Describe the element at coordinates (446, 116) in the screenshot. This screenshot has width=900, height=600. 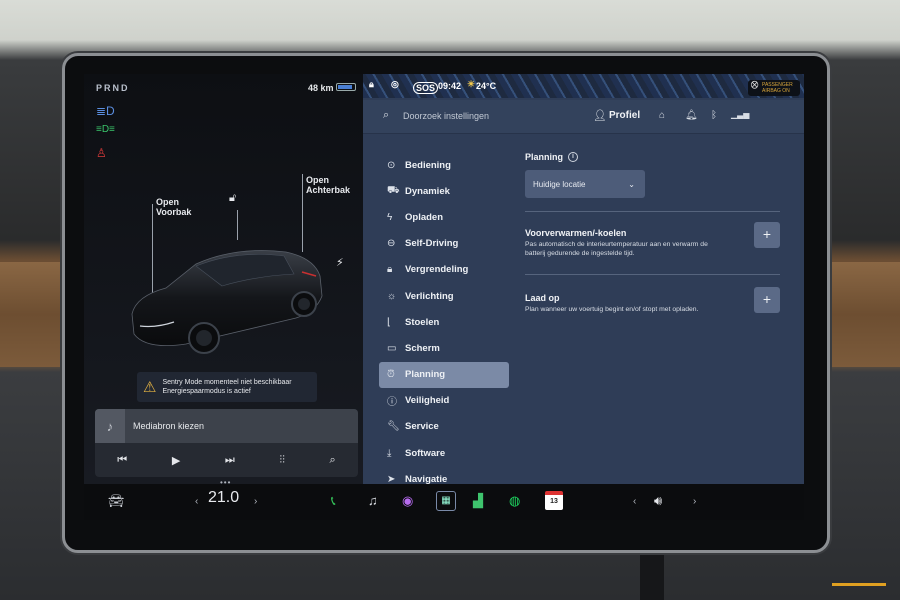
I see `search-input: Doorzoek instellingen` at that location.